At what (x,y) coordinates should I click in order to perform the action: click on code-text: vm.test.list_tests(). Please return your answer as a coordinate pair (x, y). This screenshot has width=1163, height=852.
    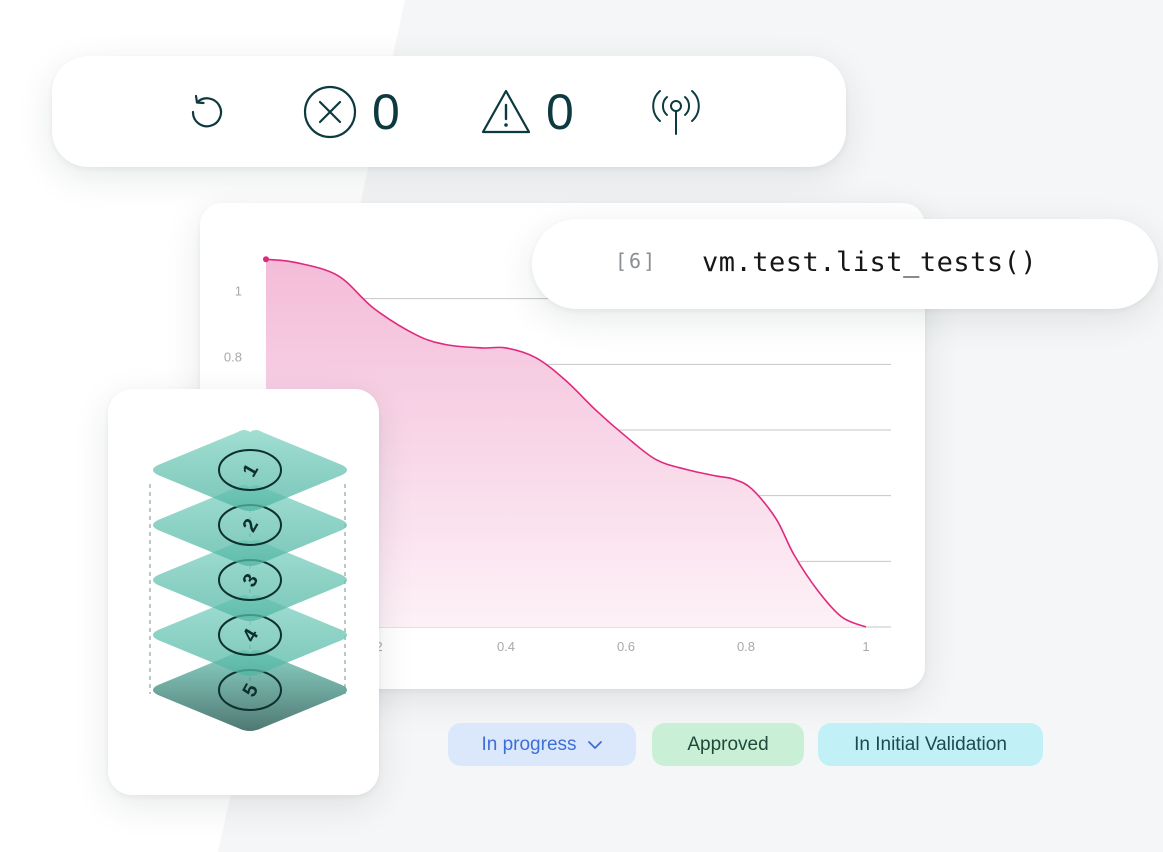
    Looking at the image, I should click on (870, 262).